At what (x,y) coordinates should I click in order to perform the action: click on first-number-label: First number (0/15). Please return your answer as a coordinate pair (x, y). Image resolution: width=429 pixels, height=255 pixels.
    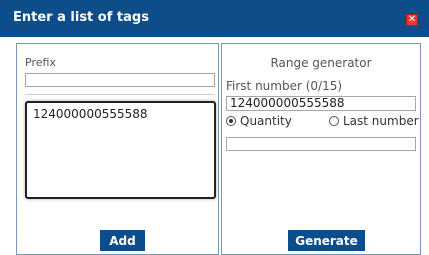
    Looking at the image, I should click on (284, 86).